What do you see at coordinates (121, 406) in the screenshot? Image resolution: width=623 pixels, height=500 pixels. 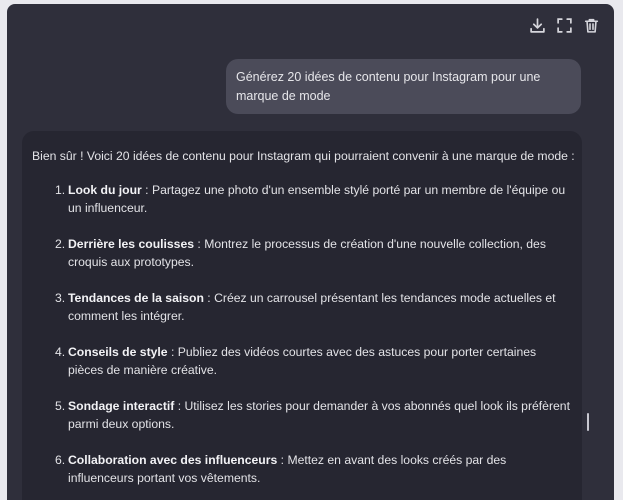 I see `idea-title: Sondage interactif` at bounding box center [121, 406].